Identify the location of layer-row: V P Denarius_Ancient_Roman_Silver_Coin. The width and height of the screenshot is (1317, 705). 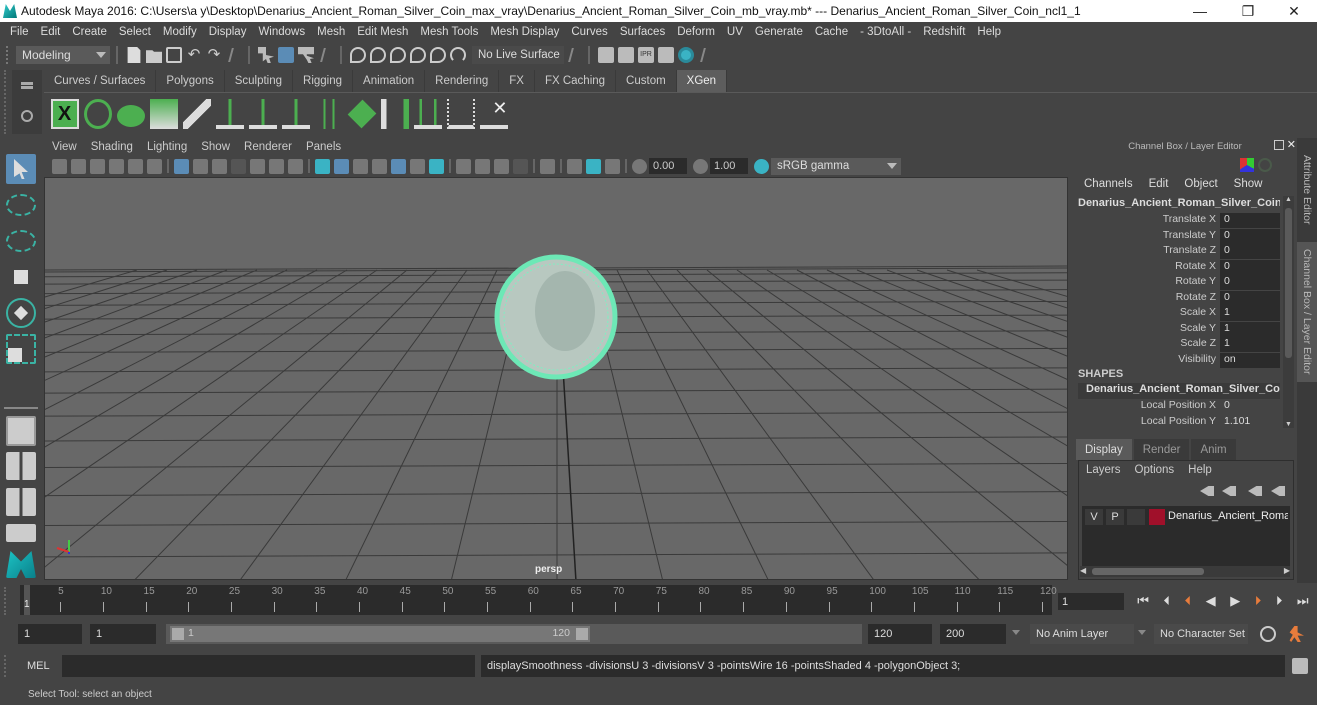
(1186, 517).